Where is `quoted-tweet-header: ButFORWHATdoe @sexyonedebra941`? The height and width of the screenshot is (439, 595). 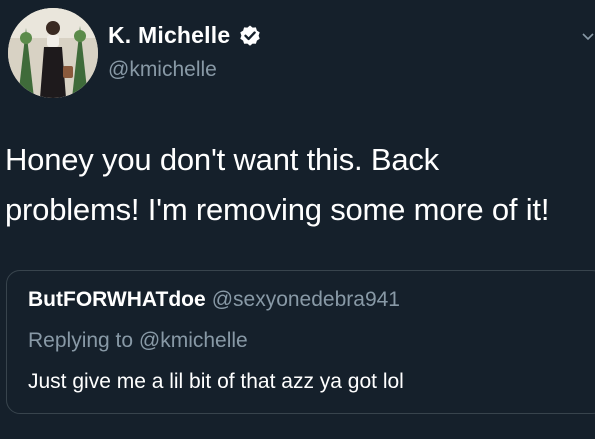 quoted-tweet-header: ButFORWHATdoe @sexyonedebra941 is located at coordinates (214, 300).